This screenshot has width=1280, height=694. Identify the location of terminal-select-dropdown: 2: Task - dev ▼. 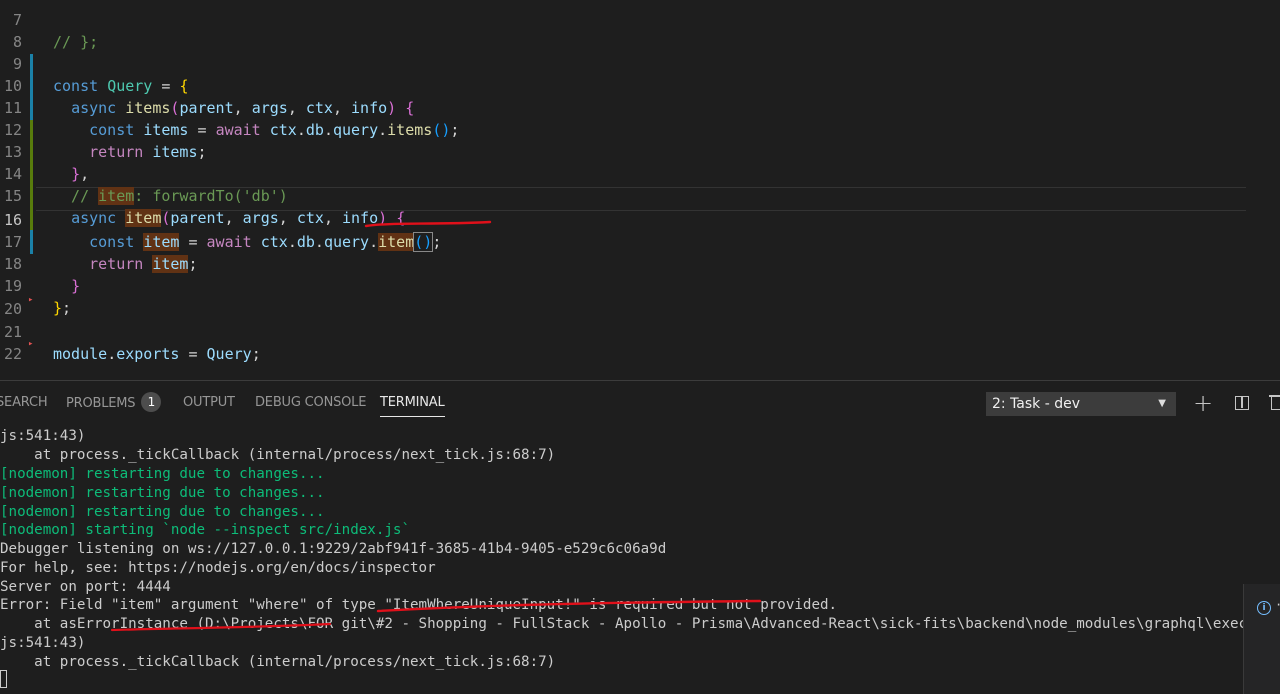
(1081, 404).